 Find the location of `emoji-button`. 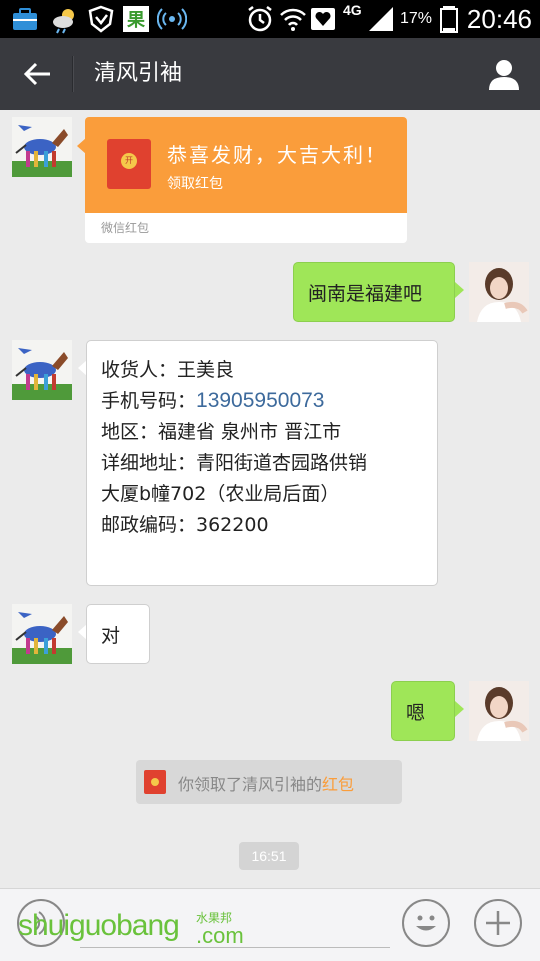

emoji-button is located at coordinates (426, 923).